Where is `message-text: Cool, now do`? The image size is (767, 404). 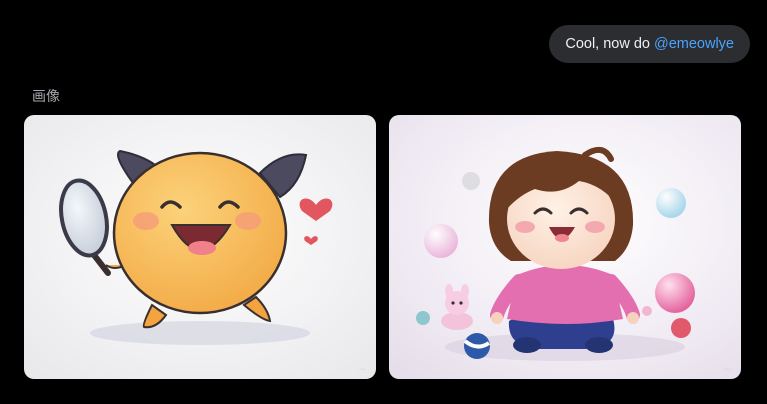 message-text: Cool, now do is located at coordinates (607, 44).